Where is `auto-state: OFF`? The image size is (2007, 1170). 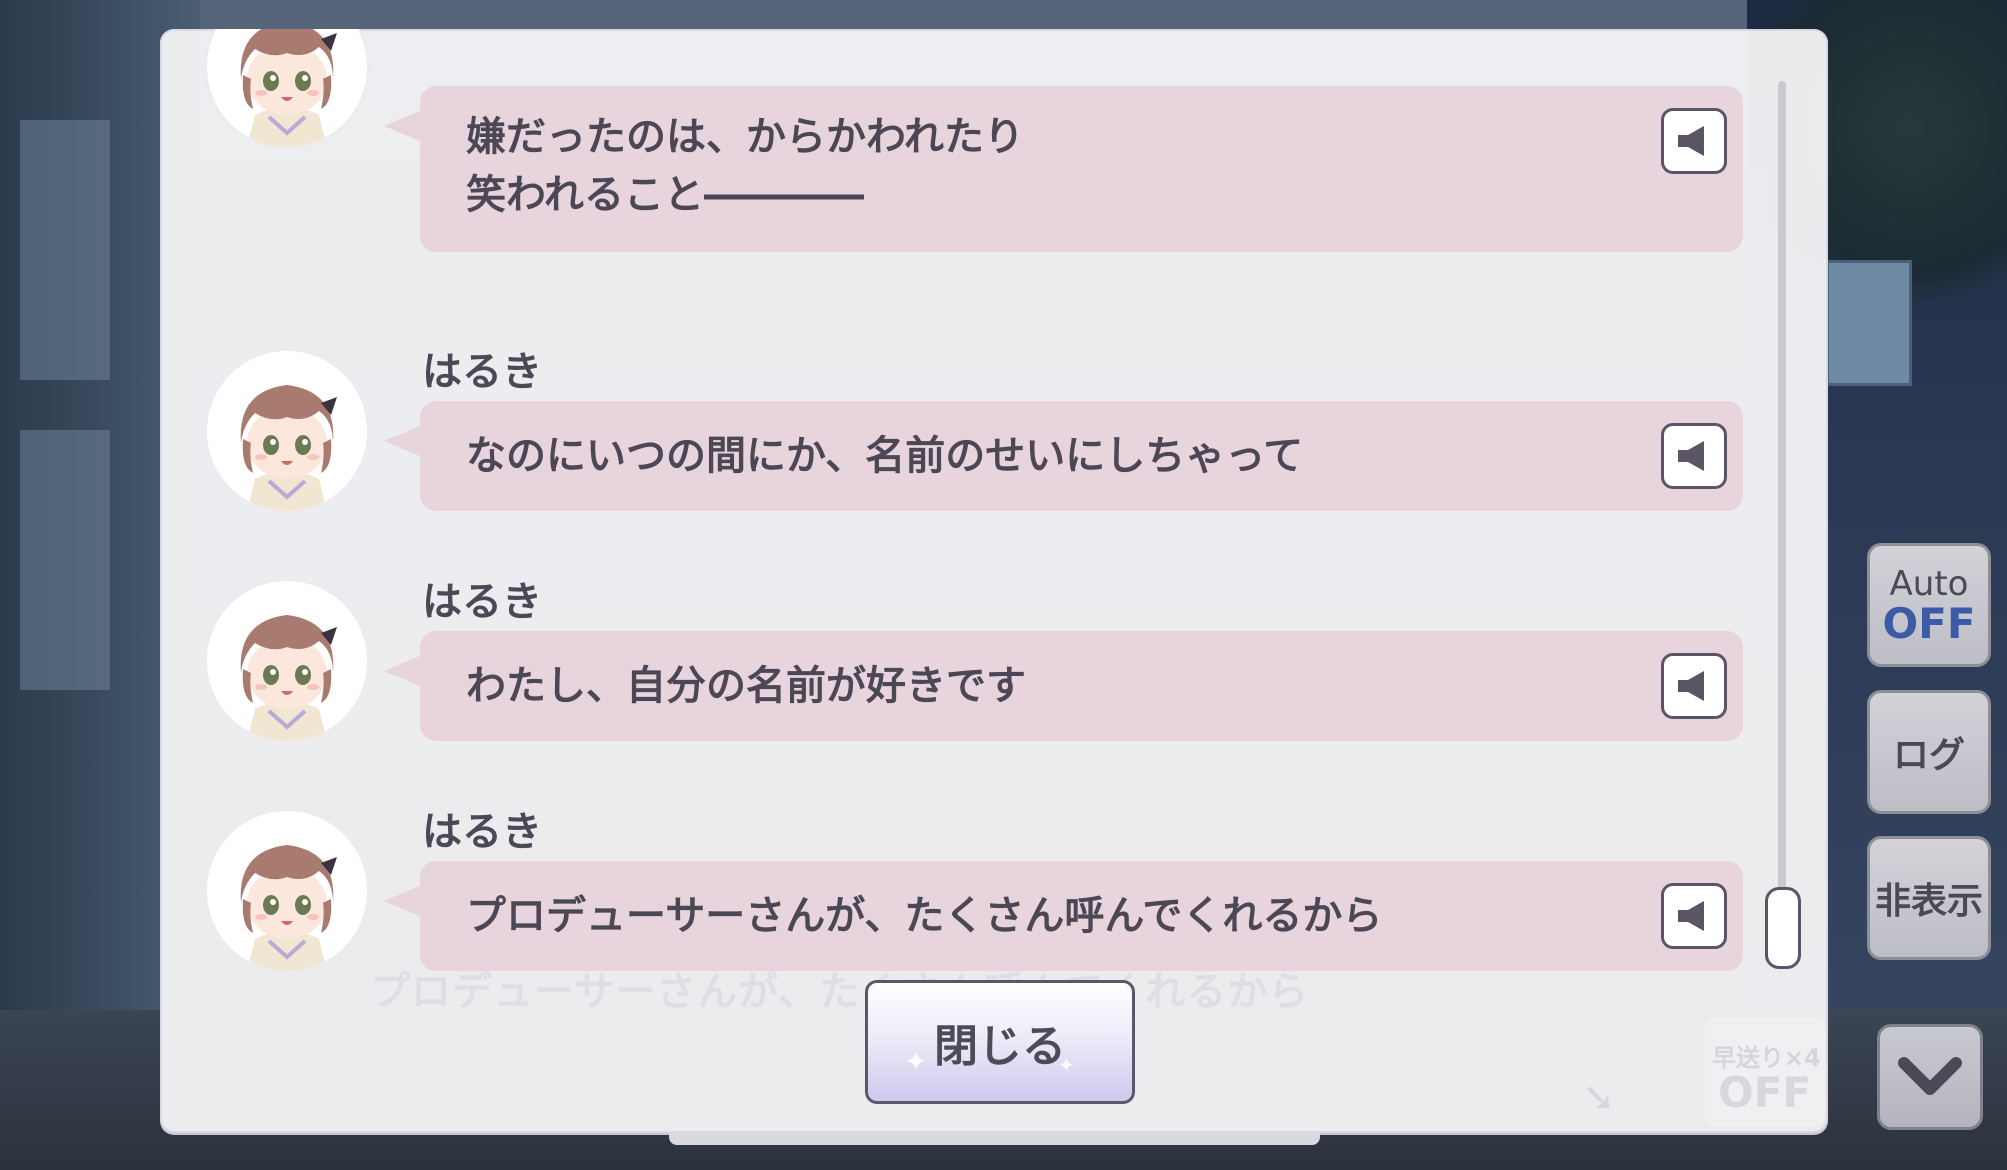 auto-state: OFF is located at coordinates (1929, 623).